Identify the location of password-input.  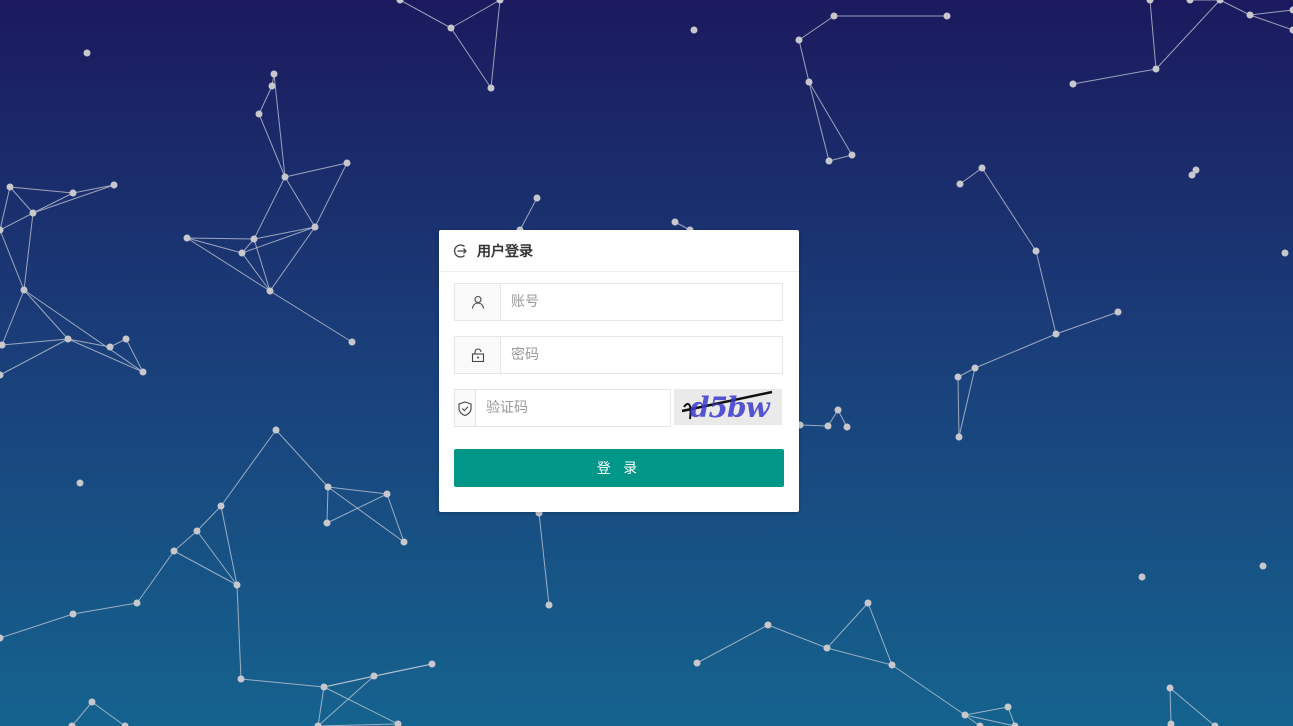
(641, 355).